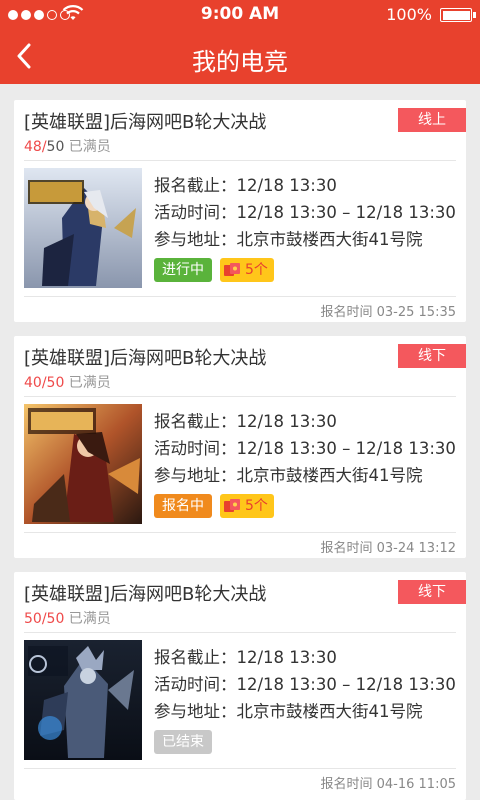 Image resolution: width=480 pixels, height=800 pixels. What do you see at coordinates (240, 62) in the screenshot?
I see `page-title: 我的电竞` at bounding box center [240, 62].